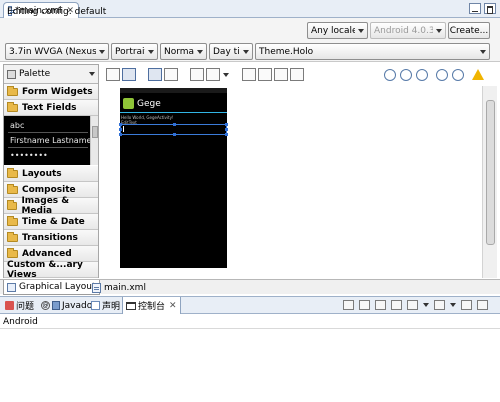 The height and width of the screenshot is (402, 500). What do you see at coordinates (337, 30) in the screenshot?
I see `locale-dropdown: Any locale` at bounding box center [337, 30].